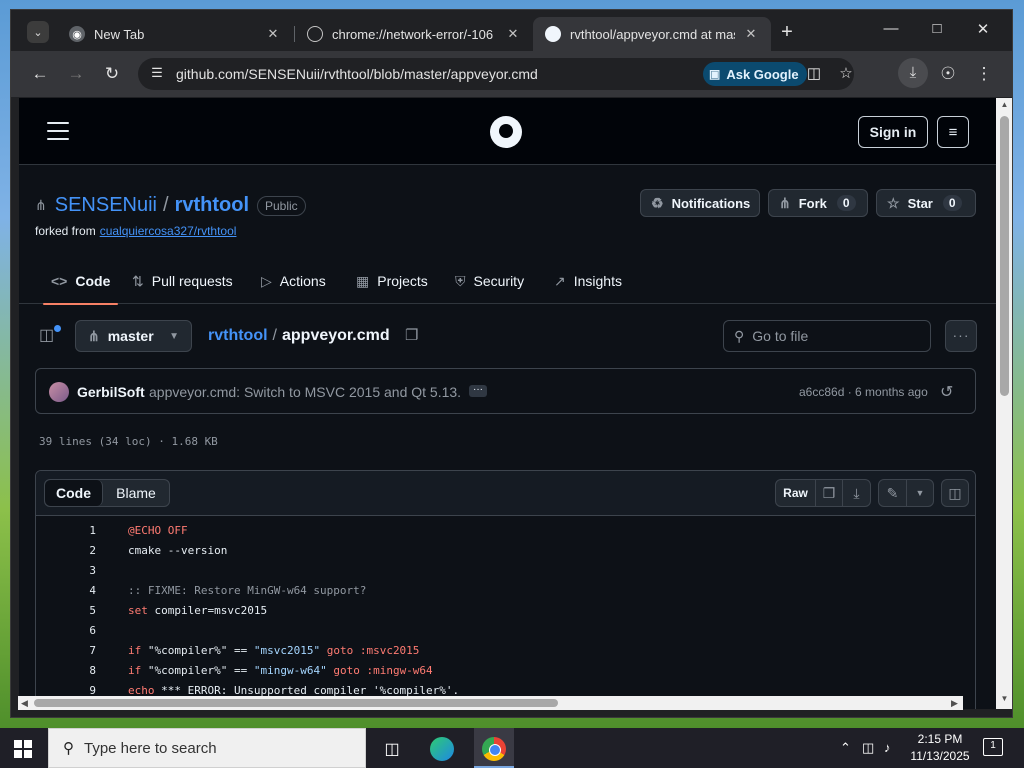 This screenshot has height=768, width=1024. I want to click on repo-owner-link: SENSENuii, so click(106, 205).